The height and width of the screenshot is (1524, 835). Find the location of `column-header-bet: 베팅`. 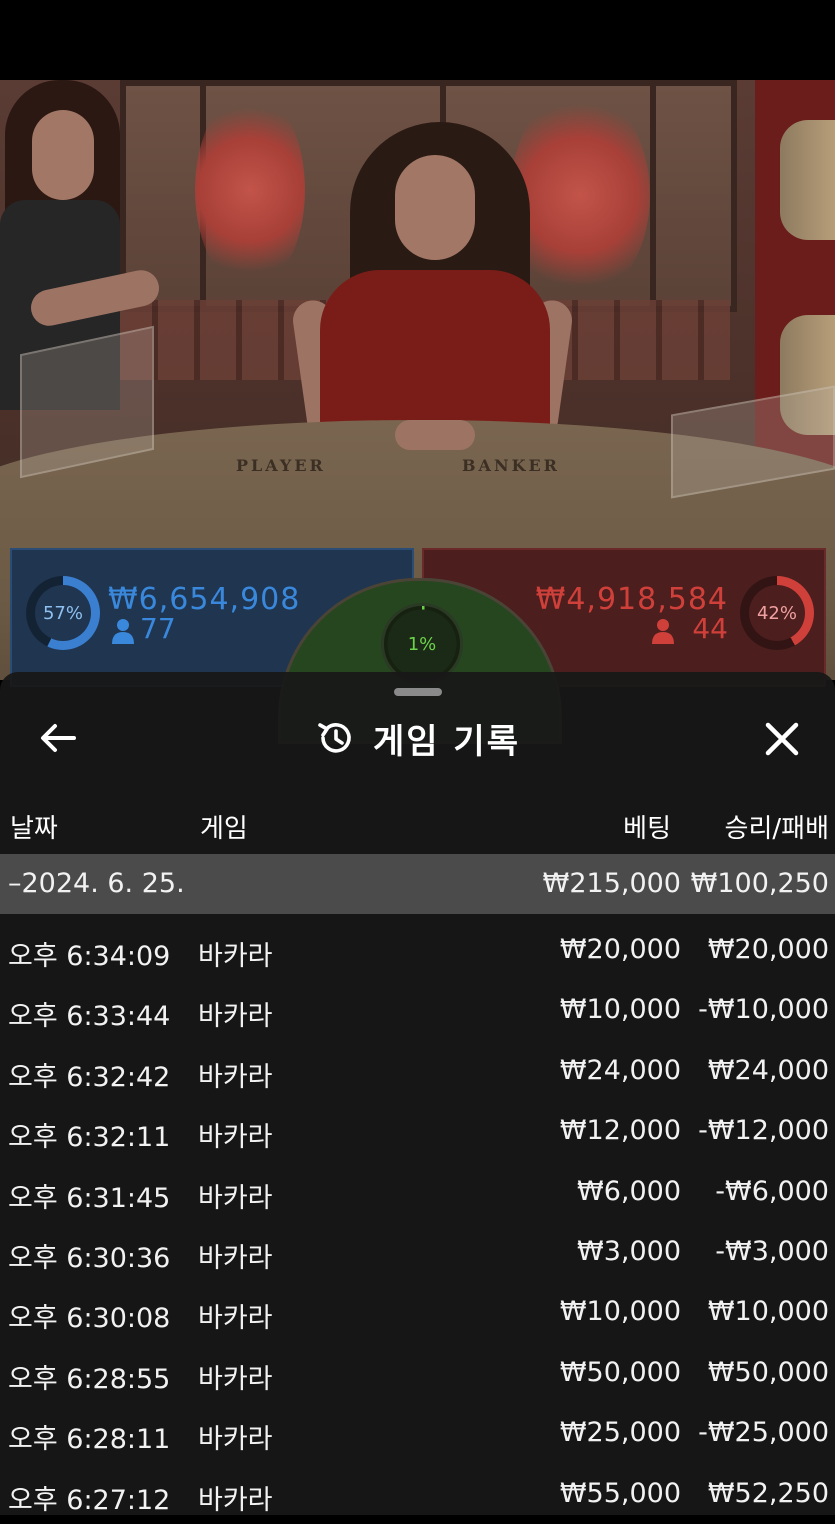

column-header-bet: 베팅 is located at coordinates (647, 826).